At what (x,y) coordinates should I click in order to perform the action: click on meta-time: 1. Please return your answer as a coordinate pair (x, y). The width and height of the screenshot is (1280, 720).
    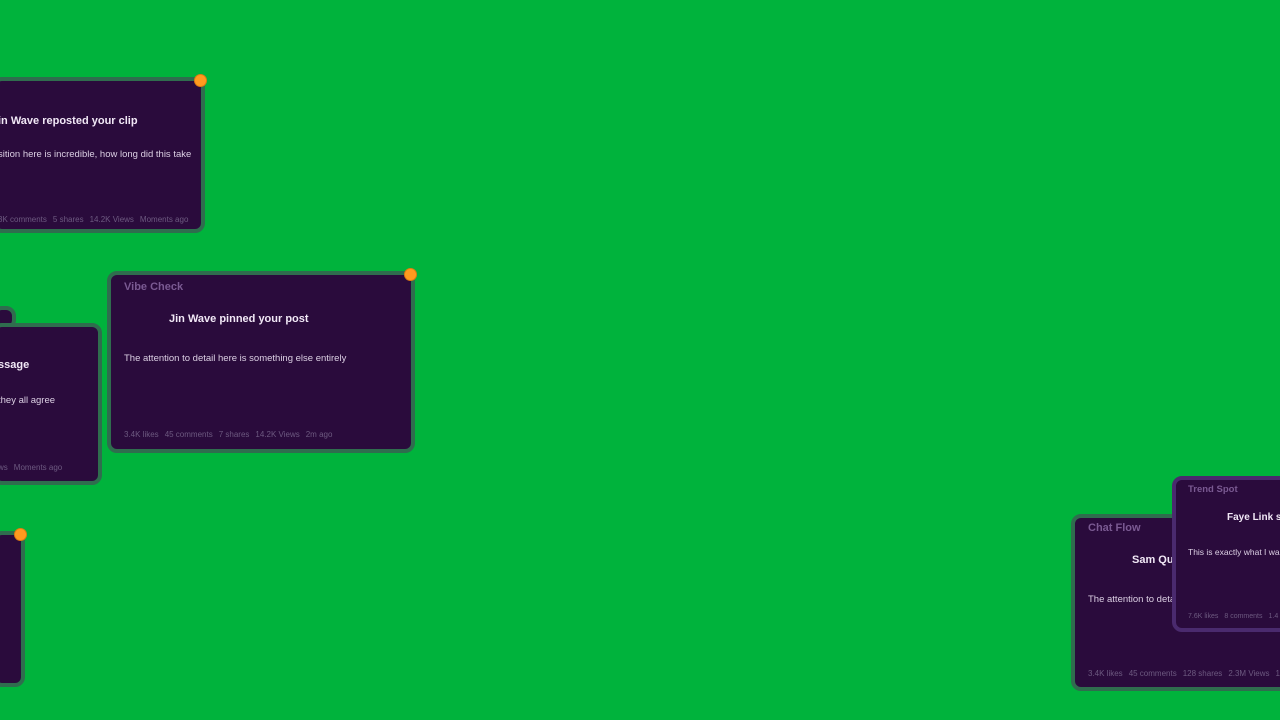
    Looking at the image, I should click on (1277, 673).